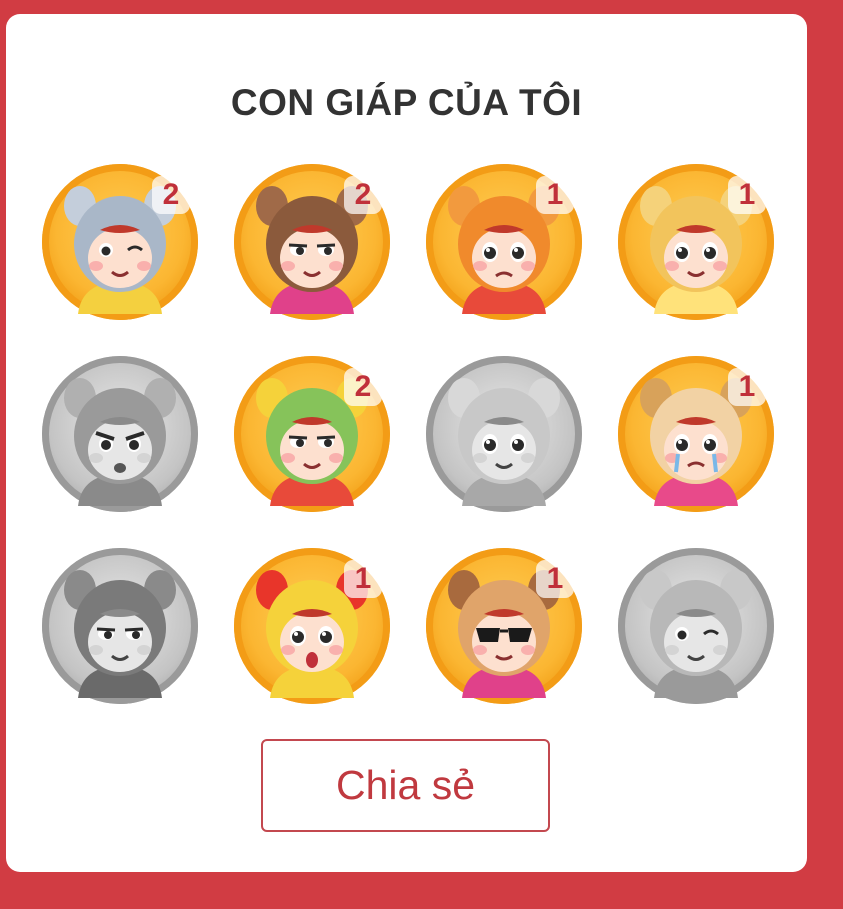 This screenshot has width=843, height=909. What do you see at coordinates (312, 626) in the screenshot?
I see `zodiac-rooster: 1` at bounding box center [312, 626].